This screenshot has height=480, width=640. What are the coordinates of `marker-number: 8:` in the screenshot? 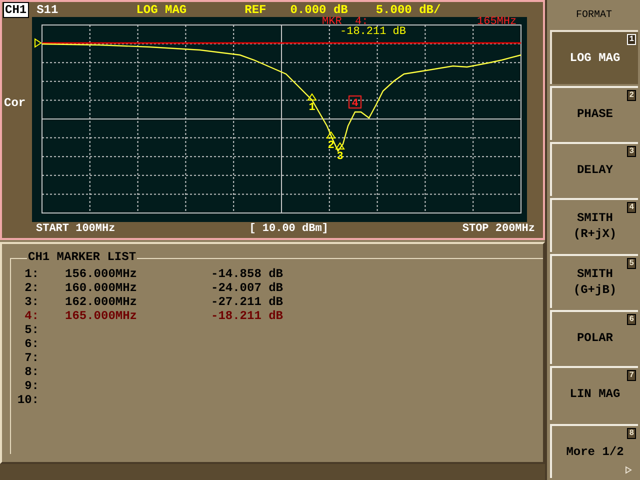 It's located at (31, 372).